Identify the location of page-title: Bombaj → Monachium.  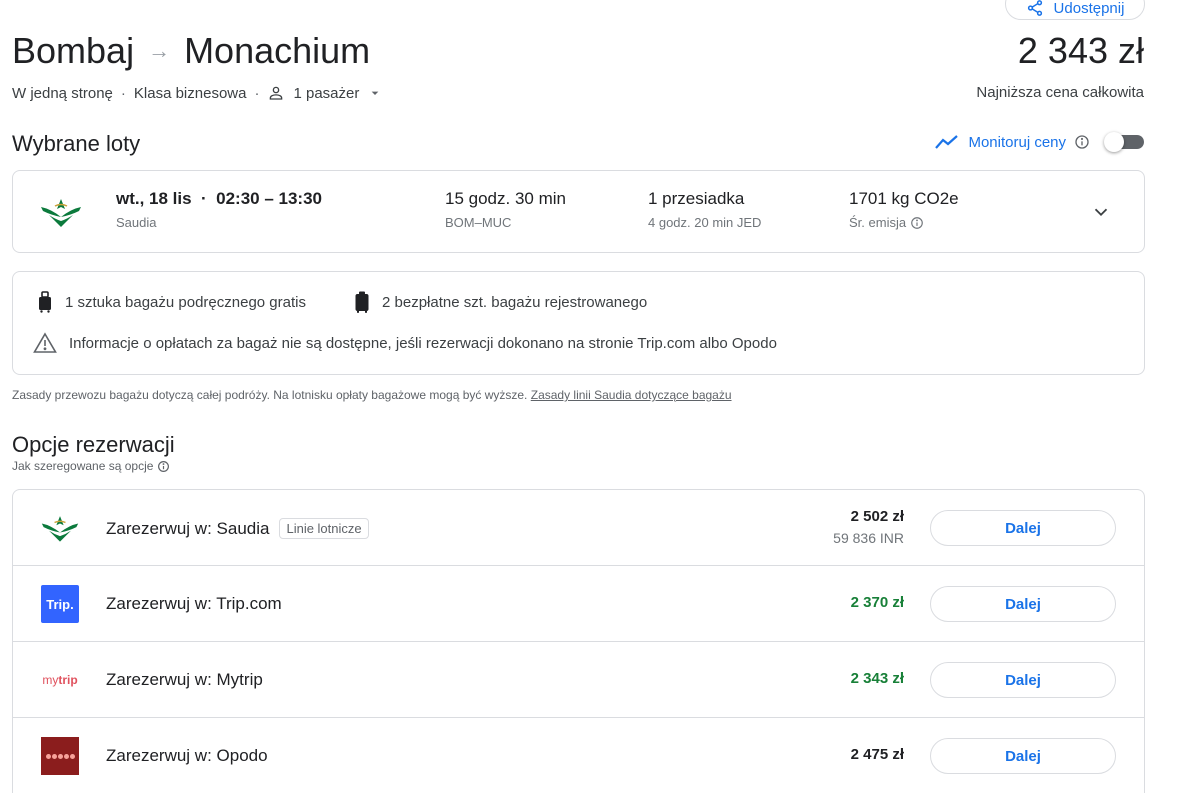
(191, 51).